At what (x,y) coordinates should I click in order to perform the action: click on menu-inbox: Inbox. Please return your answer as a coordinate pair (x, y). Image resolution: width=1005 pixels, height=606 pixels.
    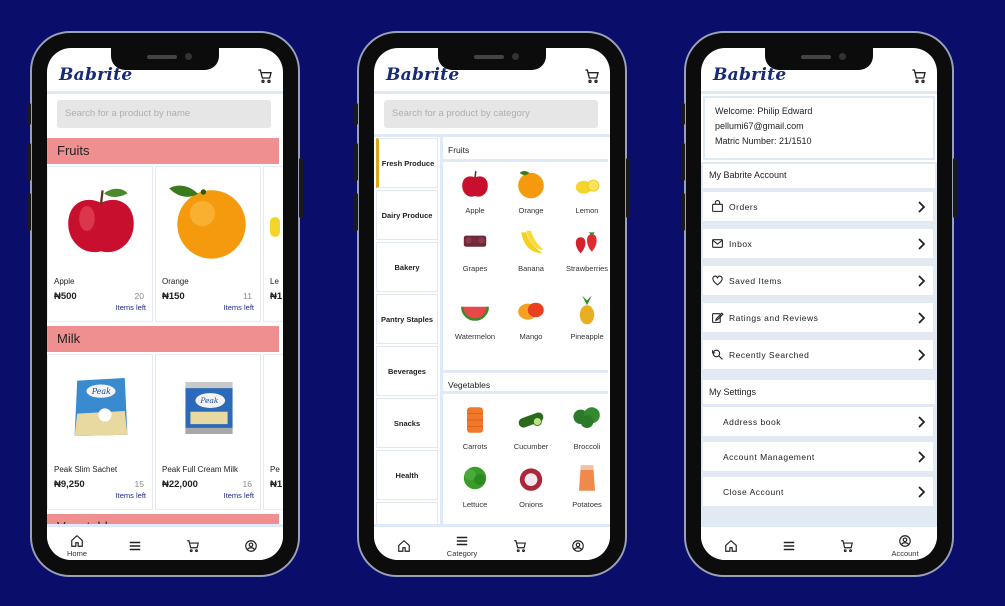
    Looking at the image, I should click on (818, 245).